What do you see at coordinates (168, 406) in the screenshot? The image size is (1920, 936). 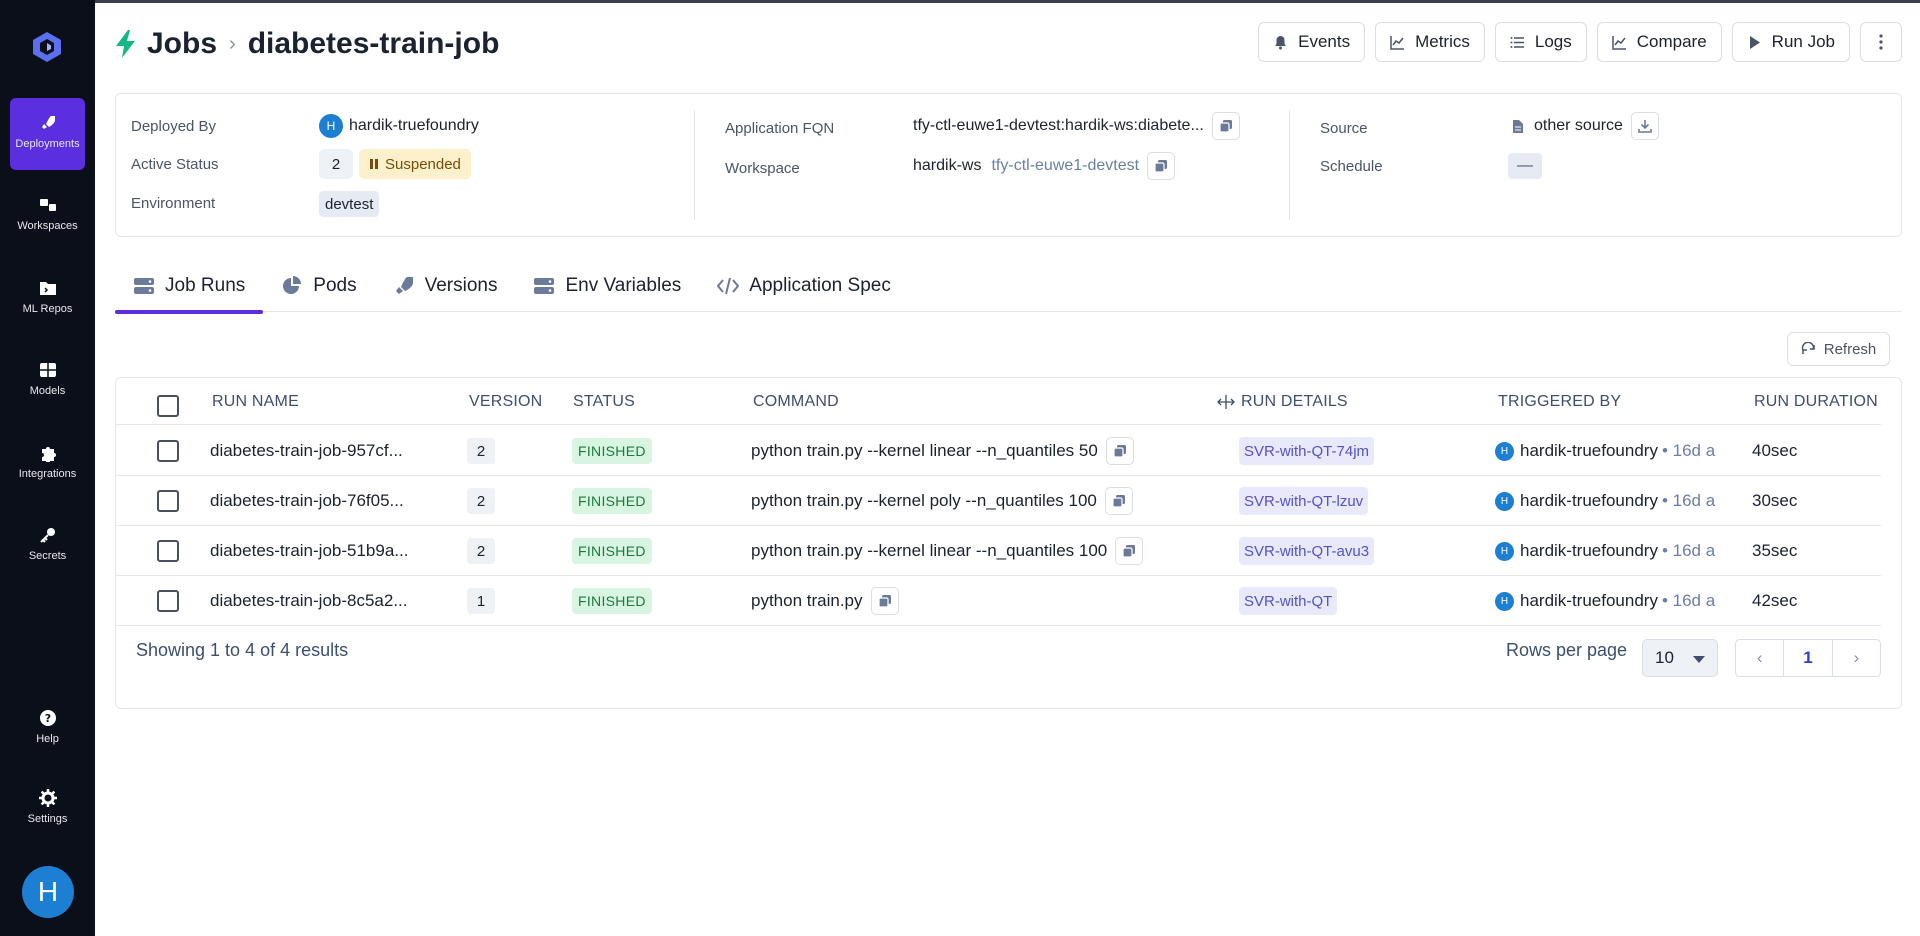 I see `select-all-checkbox` at bounding box center [168, 406].